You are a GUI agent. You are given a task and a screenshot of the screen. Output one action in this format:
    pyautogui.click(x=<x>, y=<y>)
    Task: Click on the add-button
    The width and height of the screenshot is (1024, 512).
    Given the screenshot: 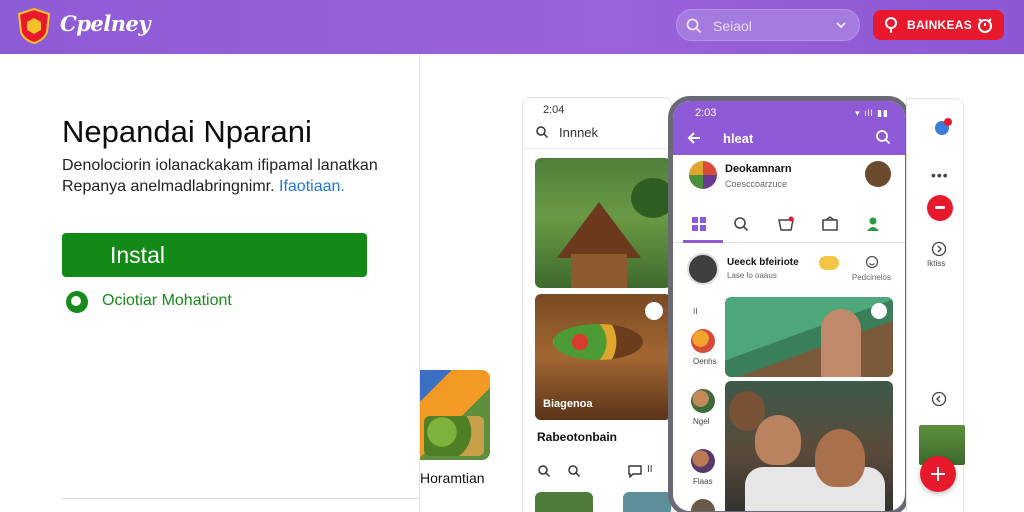 What is the action you would take?
    pyautogui.click(x=938, y=474)
    